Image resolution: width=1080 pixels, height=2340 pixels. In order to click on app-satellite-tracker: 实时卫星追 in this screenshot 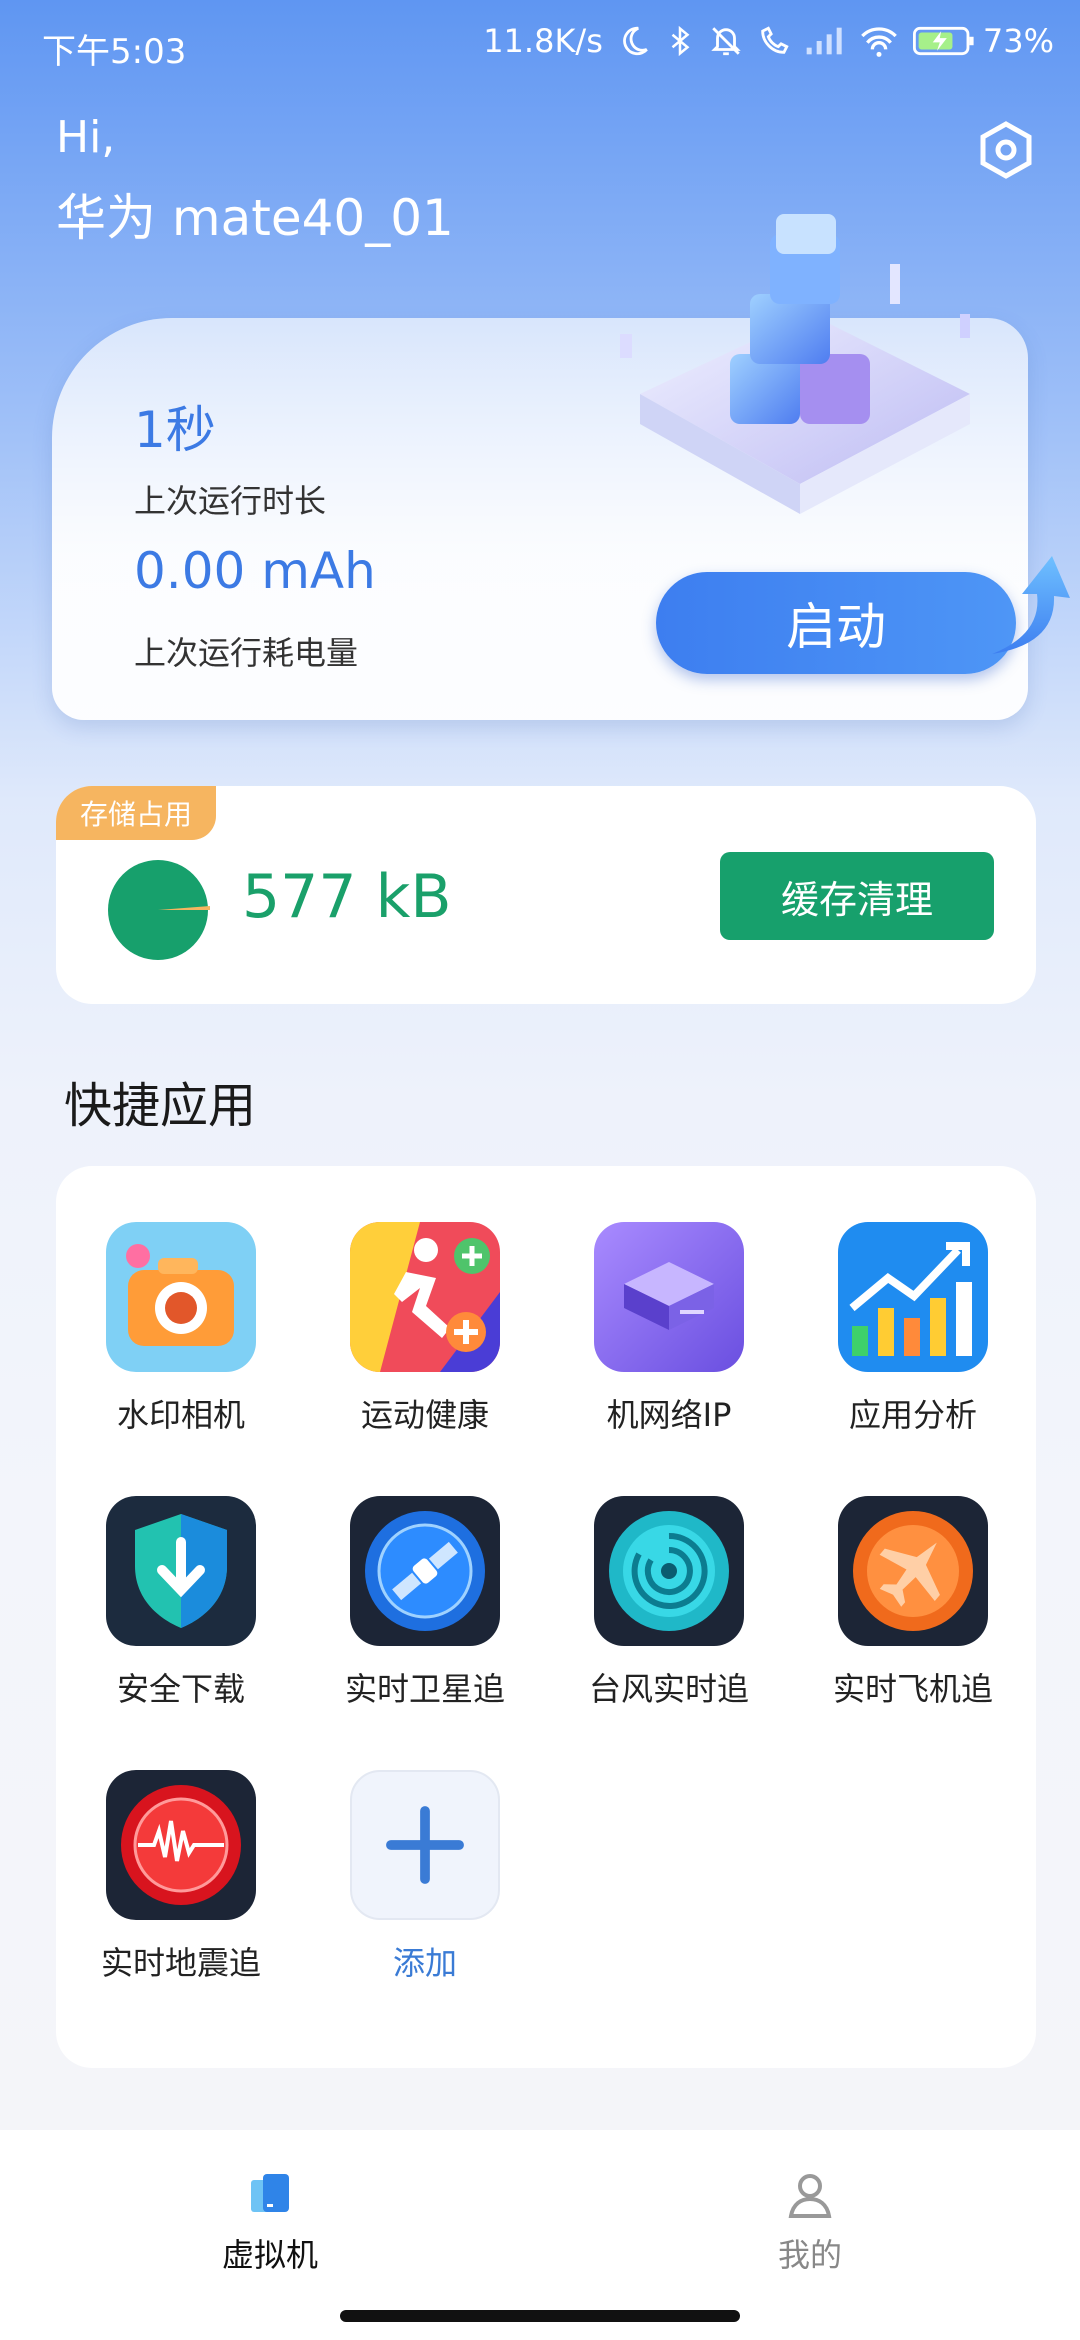, I will do `click(425, 1603)`.